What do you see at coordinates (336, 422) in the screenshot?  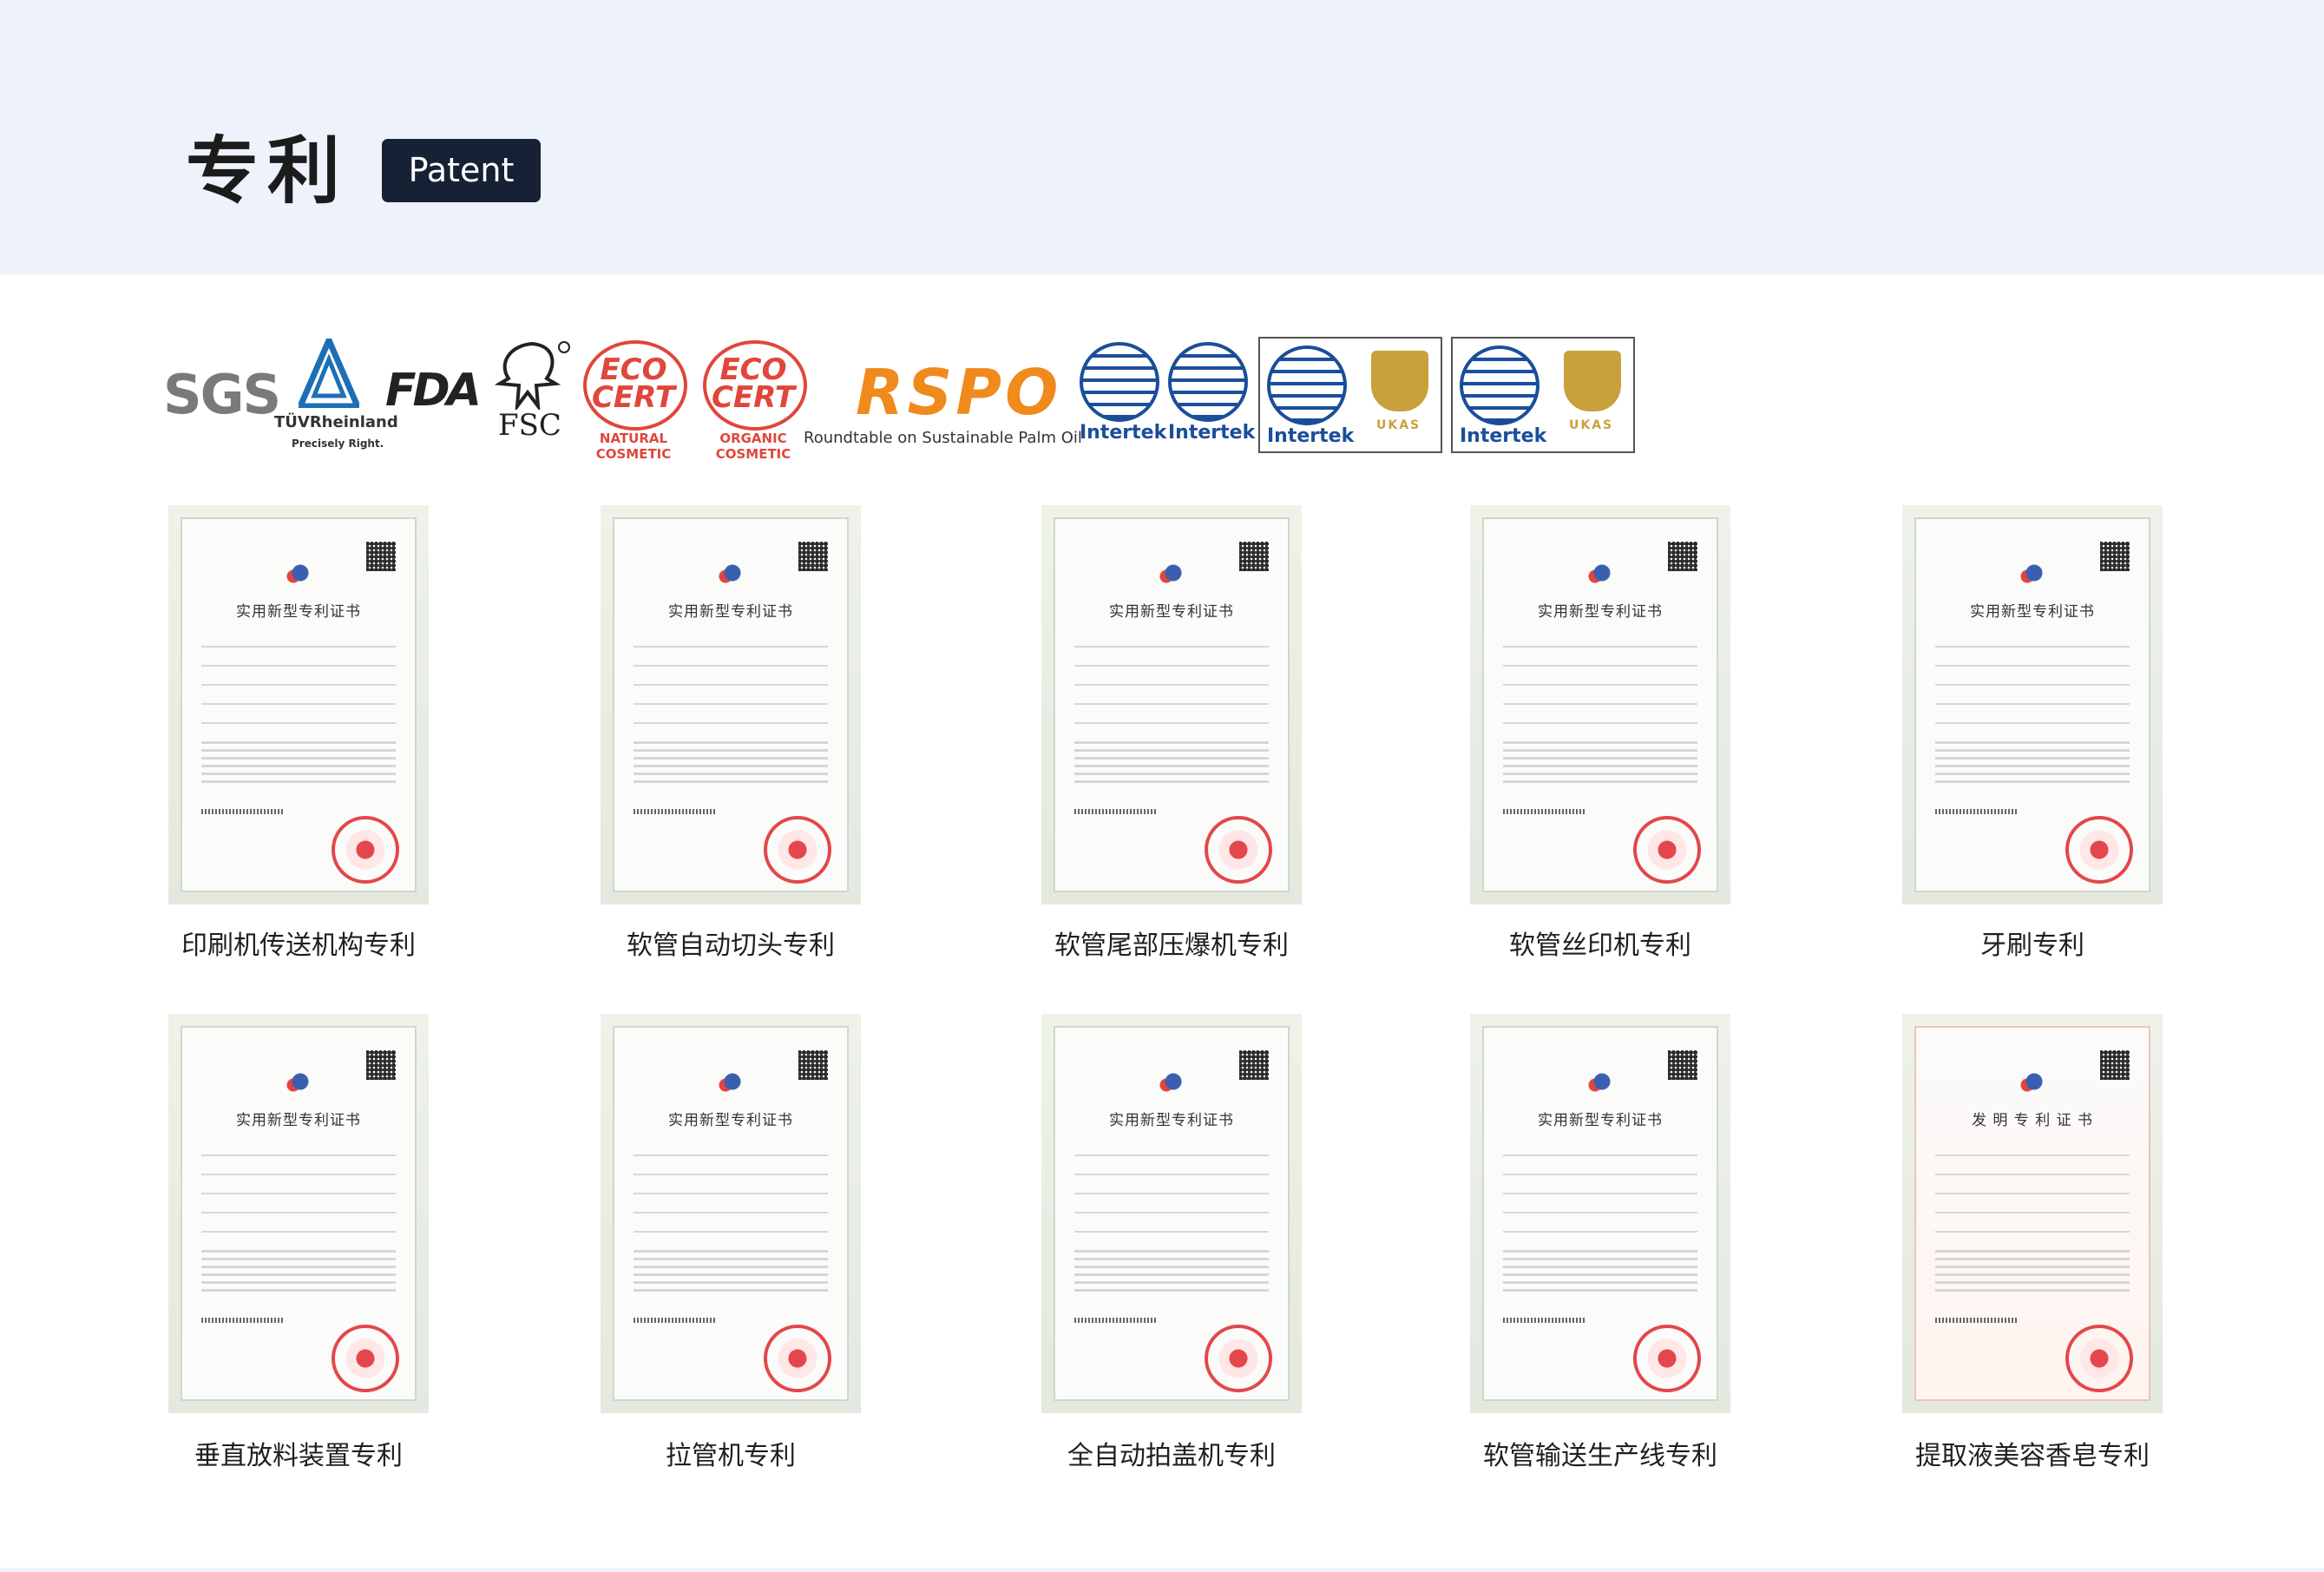 I see `tuv-name: TÜVRheinland` at bounding box center [336, 422].